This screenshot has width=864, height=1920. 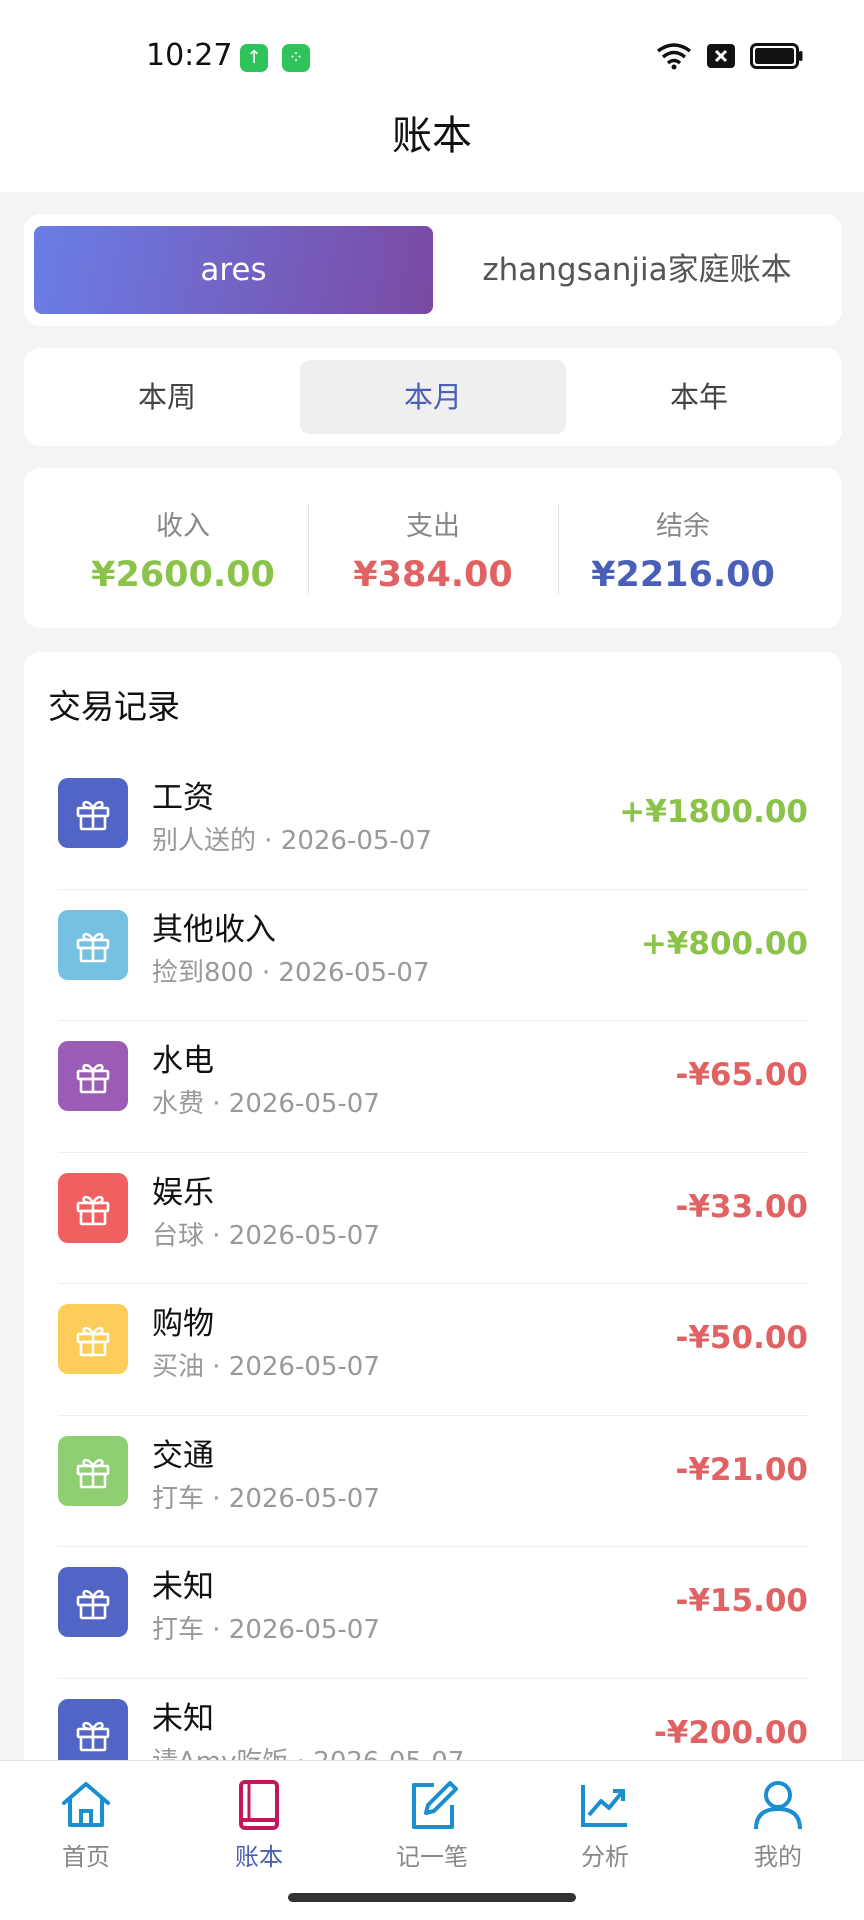 I want to click on transaction-note-date: 买油 · 2026-05-07, so click(x=266, y=1367).